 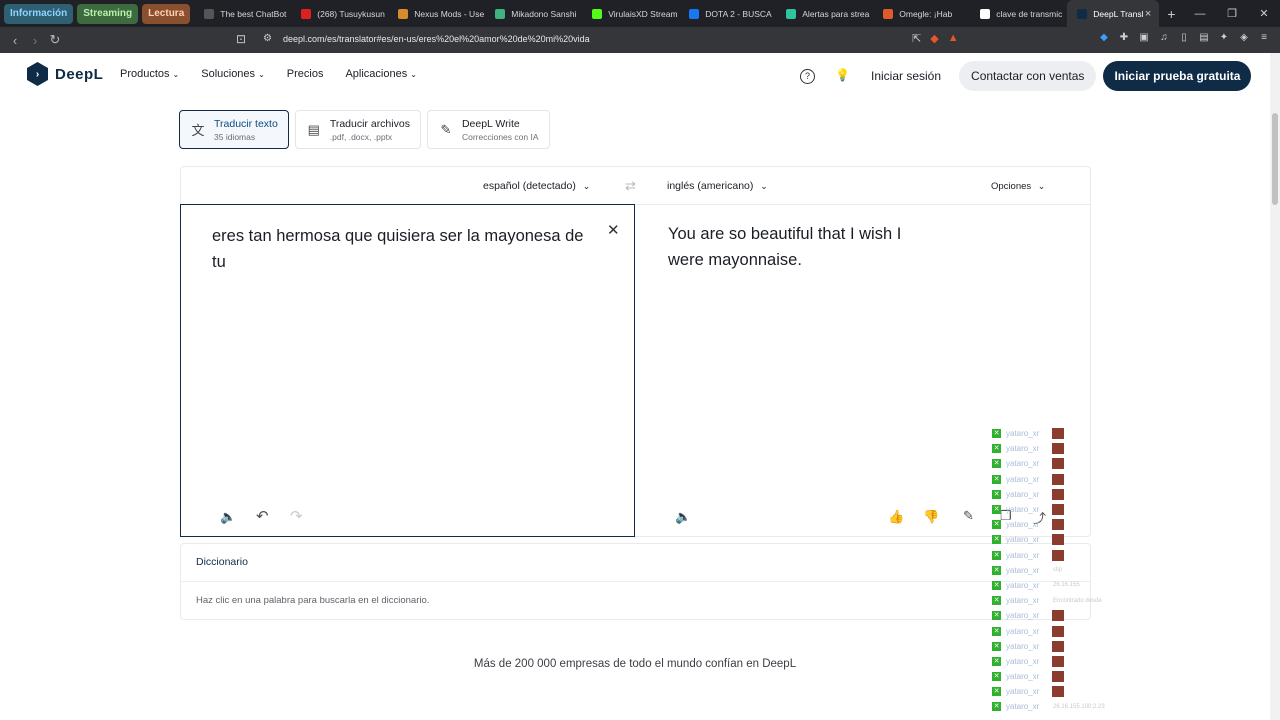 I want to click on bookmark-icon: ⊡, so click(x=241, y=39).